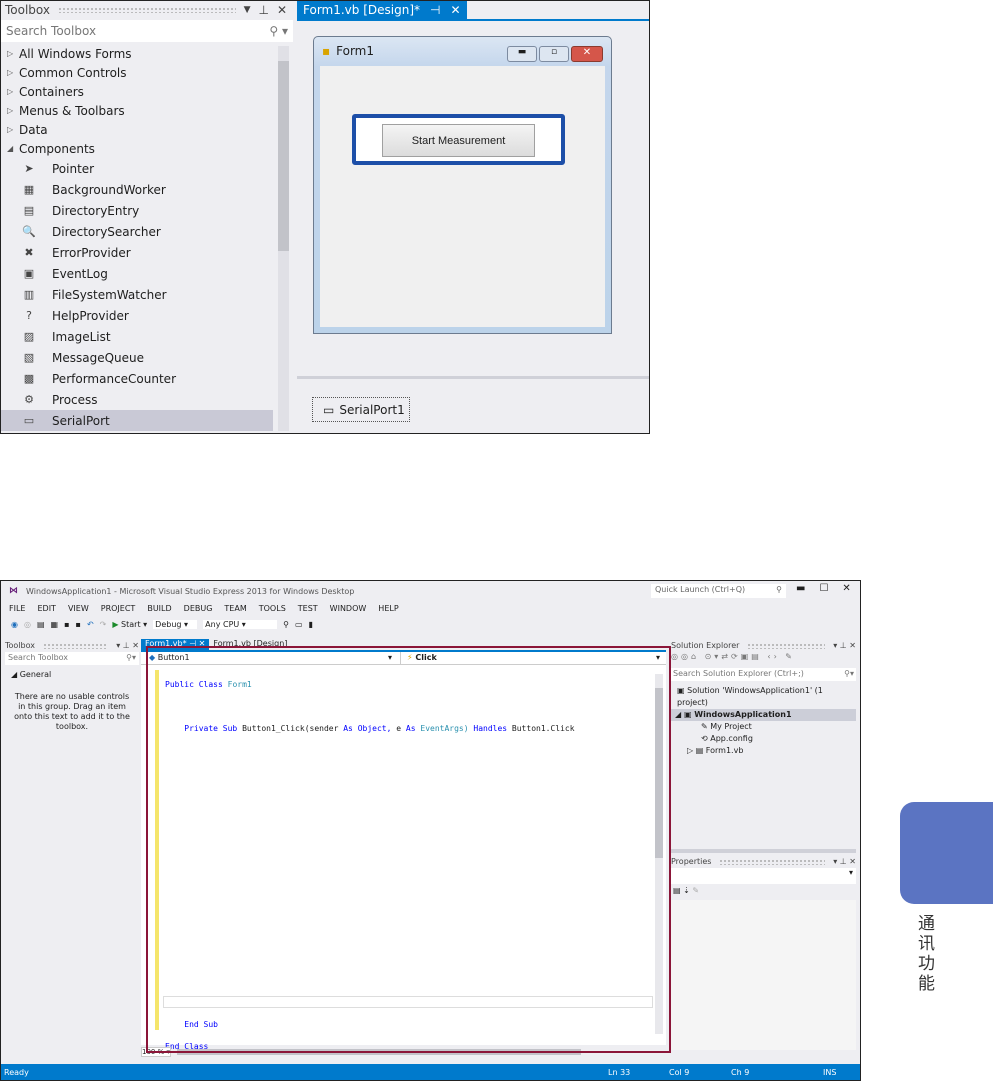 The height and width of the screenshot is (1081, 993). Describe the element at coordinates (272, 608) in the screenshot. I see `menu-tools: TOOLS` at that location.